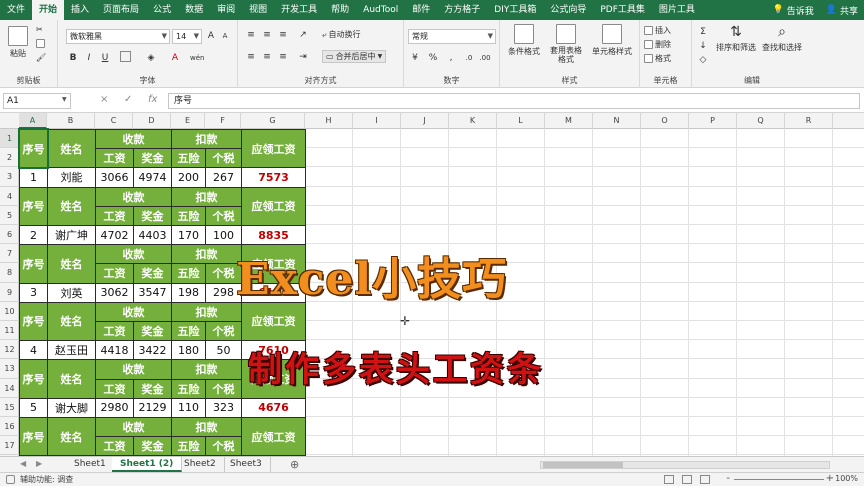  Describe the element at coordinates (657, 44) in the screenshot. I see `delete-button: 删除` at that location.